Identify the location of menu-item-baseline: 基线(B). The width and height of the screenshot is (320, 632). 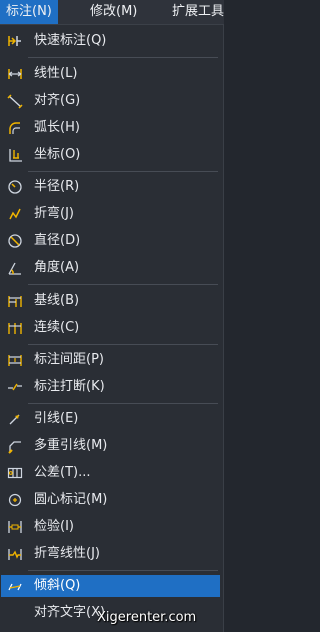
(110, 301).